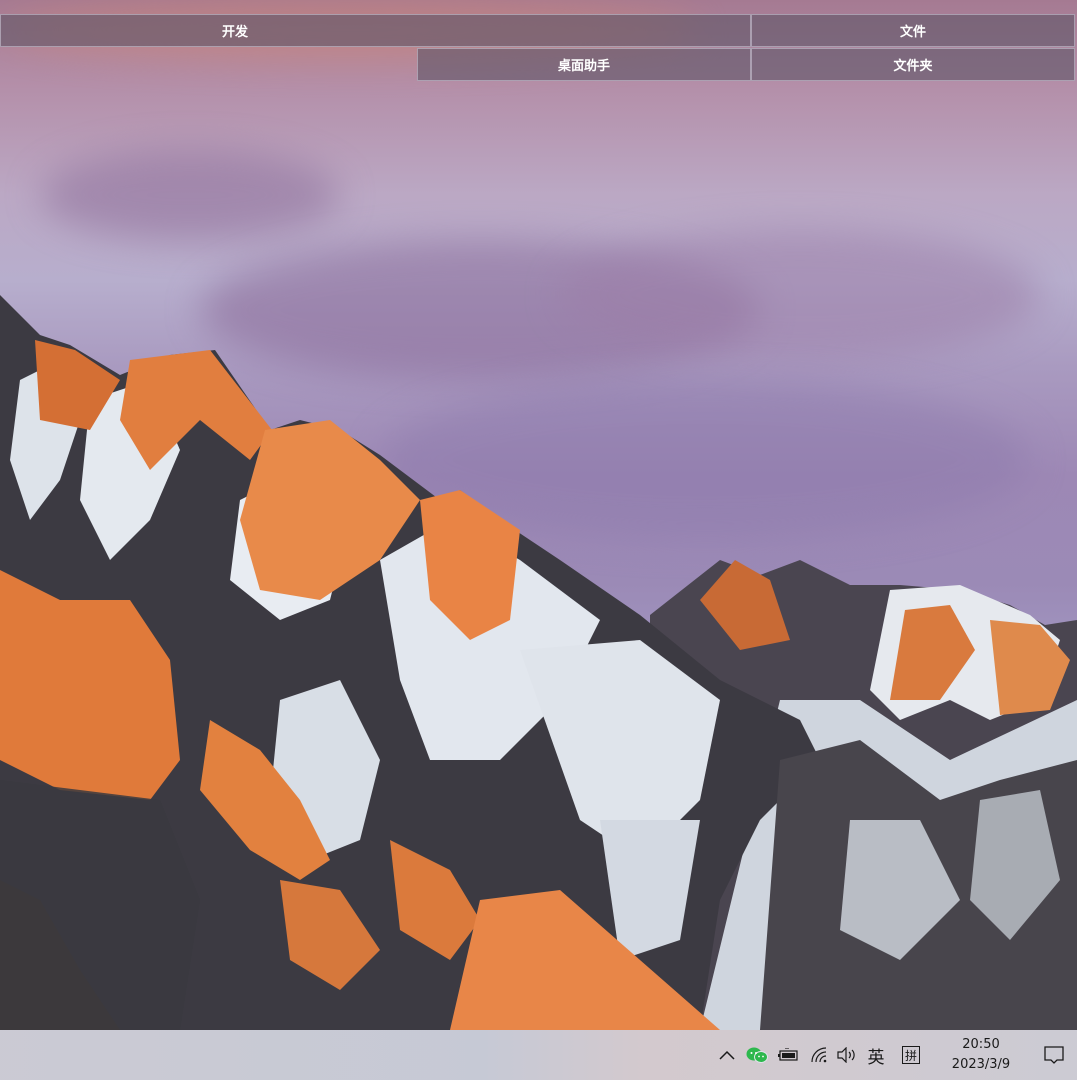 This screenshot has height=1080, width=1077. I want to click on volume-icon, so click(847, 1055).